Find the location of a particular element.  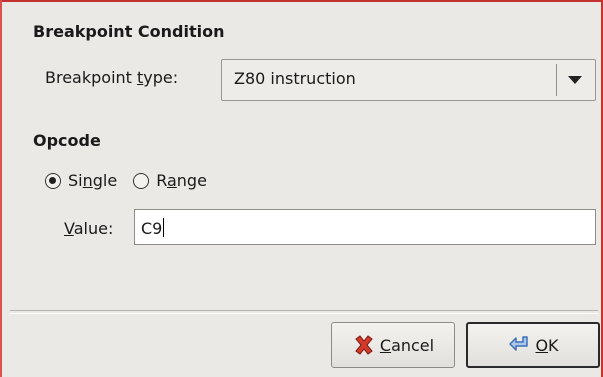

cancel-label-rest: ancel is located at coordinates (413, 345).